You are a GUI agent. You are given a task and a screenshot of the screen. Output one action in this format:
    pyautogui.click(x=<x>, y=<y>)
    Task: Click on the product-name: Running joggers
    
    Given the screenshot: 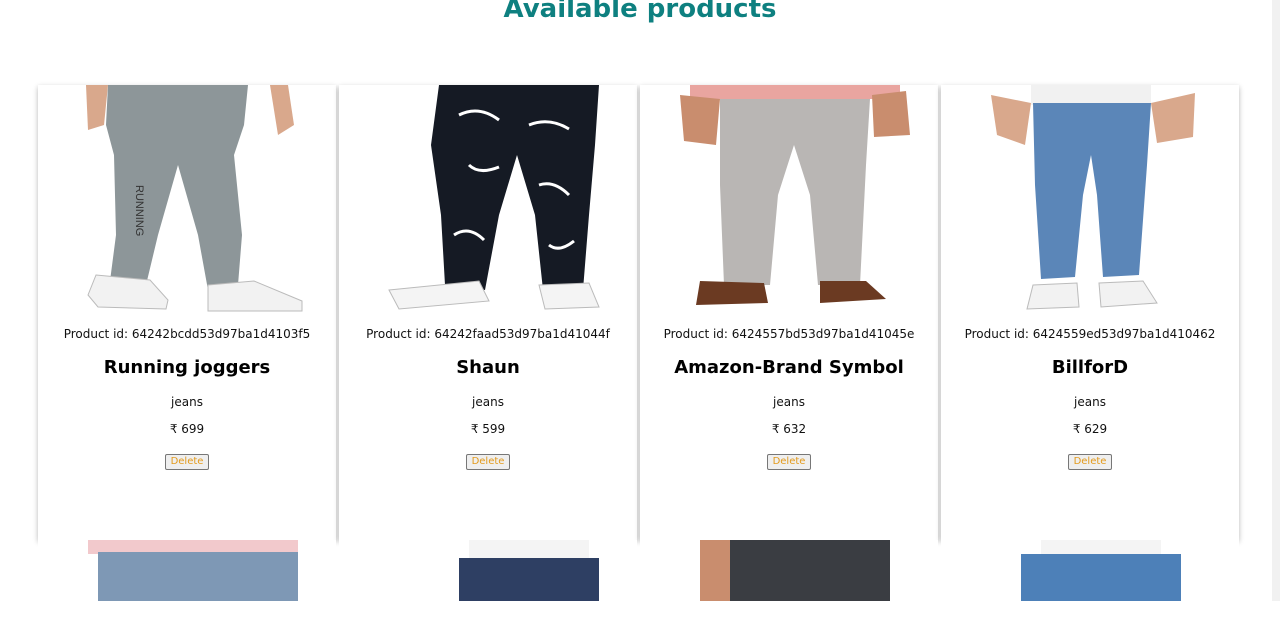 What is the action you would take?
    pyautogui.click(x=187, y=367)
    